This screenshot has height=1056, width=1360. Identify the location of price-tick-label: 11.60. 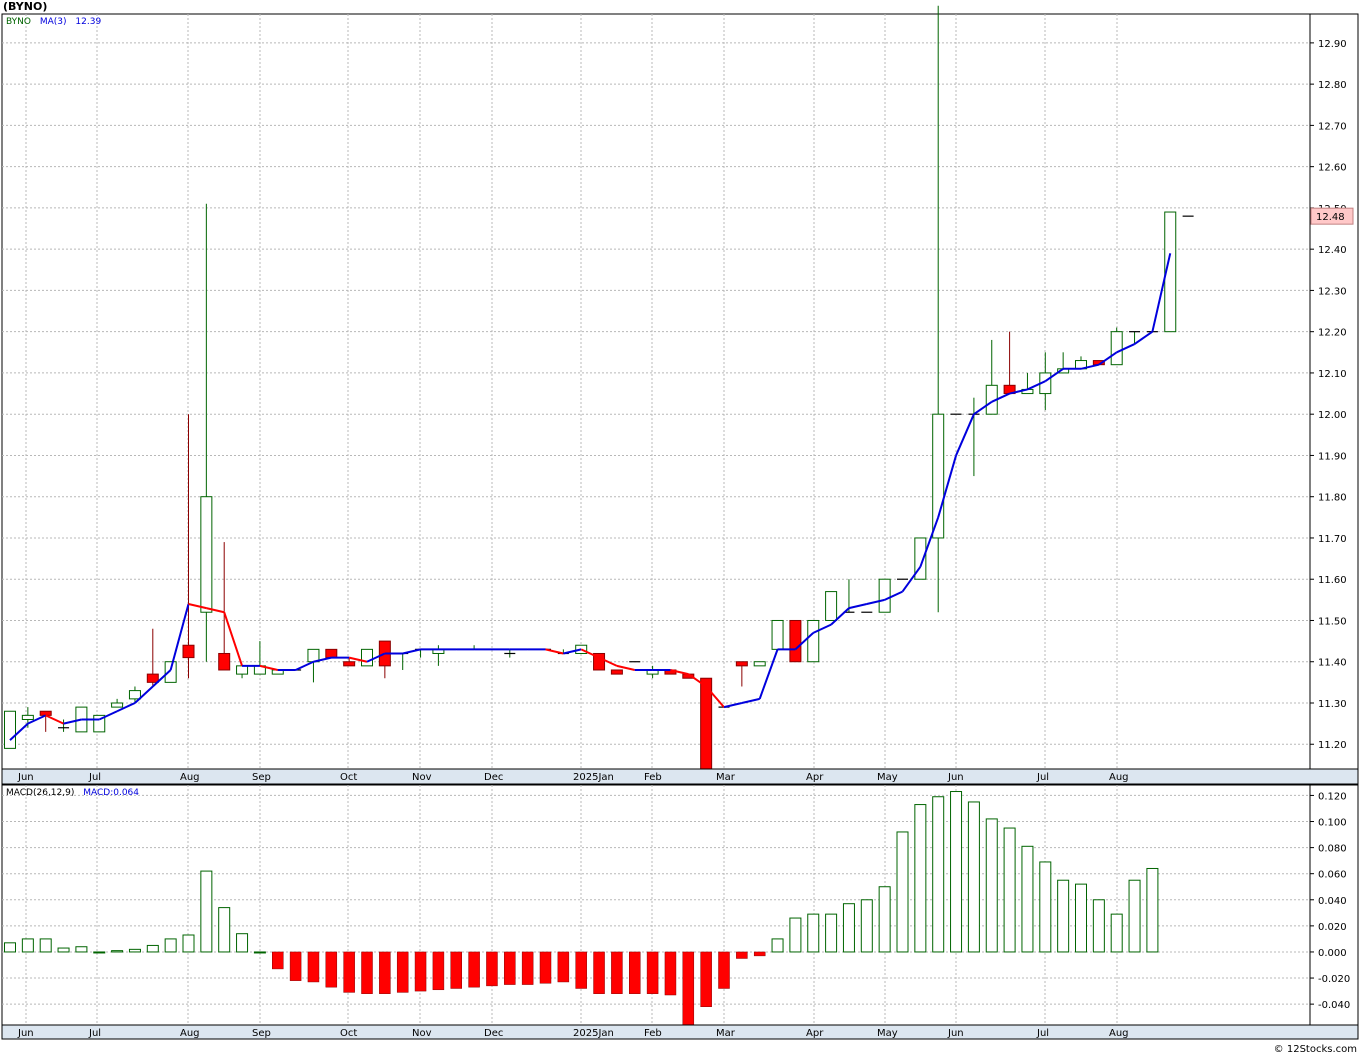
(1332, 580).